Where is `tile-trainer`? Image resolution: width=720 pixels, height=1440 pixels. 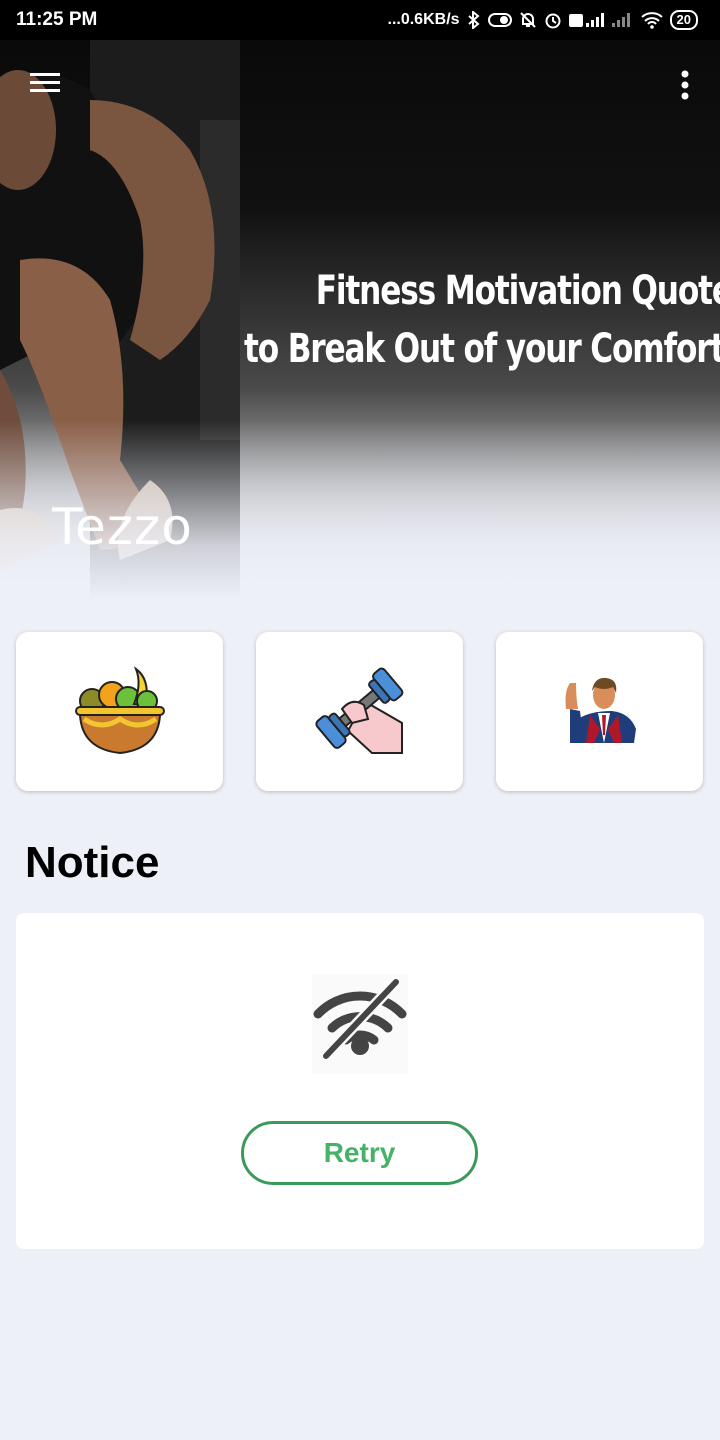
tile-trainer is located at coordinates (599, 711).